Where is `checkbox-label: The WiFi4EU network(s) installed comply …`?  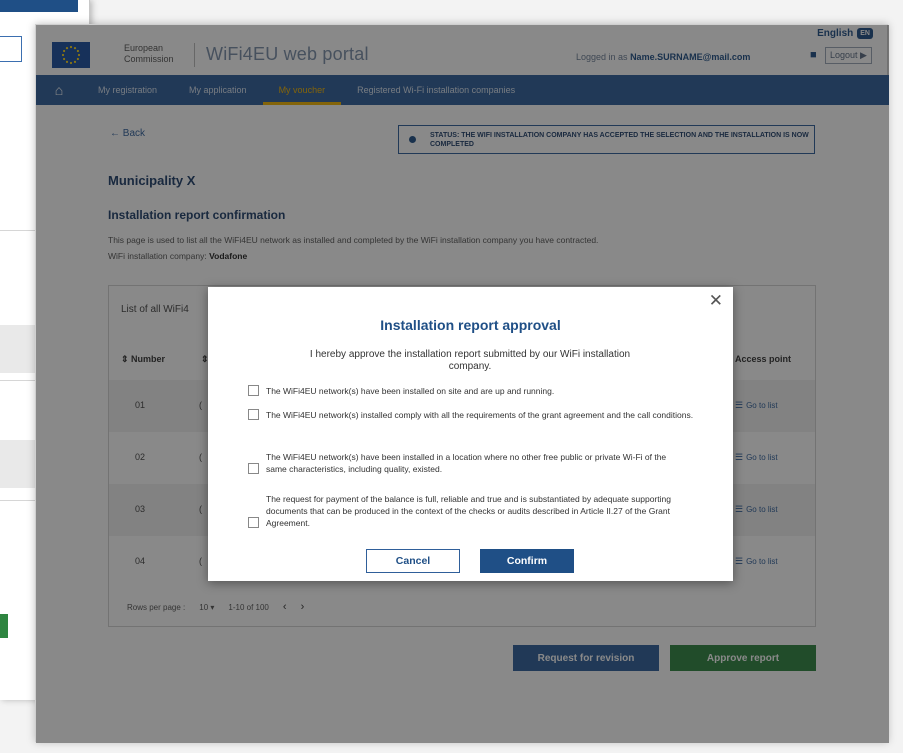 checkbox-label: The WiFi4EU network(s) installed comply … is located at coordinates (480, 415).